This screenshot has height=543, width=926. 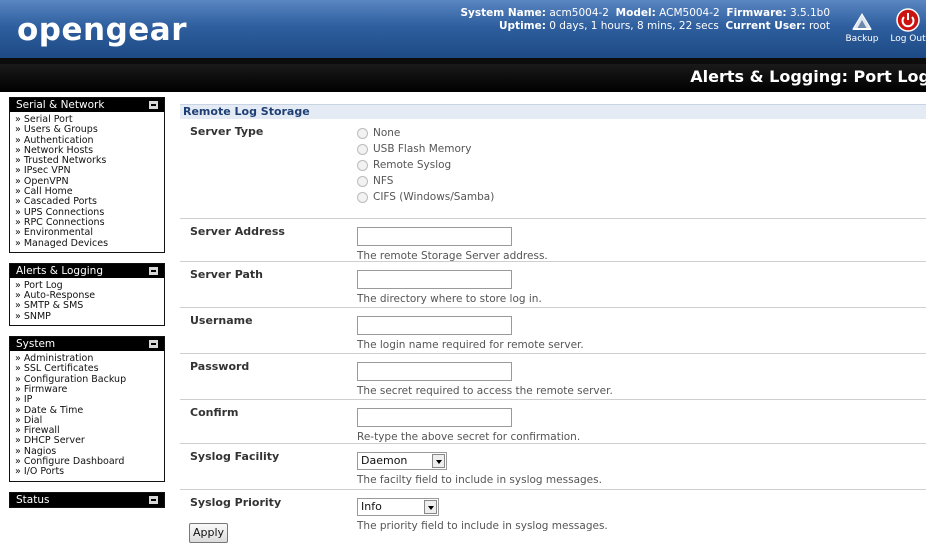 I want to click on radio-label: USB Flash Memory, so click(x=422, y=149).